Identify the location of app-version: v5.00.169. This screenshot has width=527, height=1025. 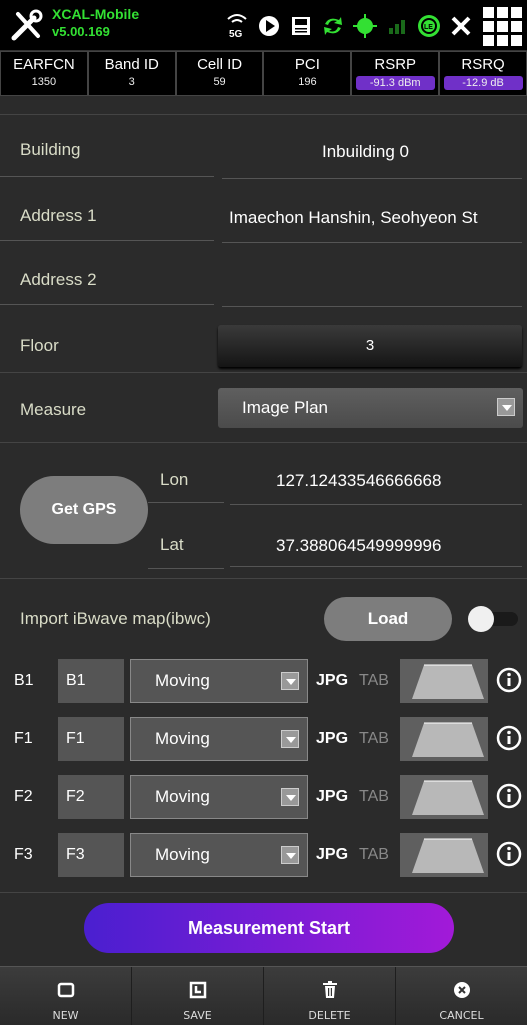
(81, 31).